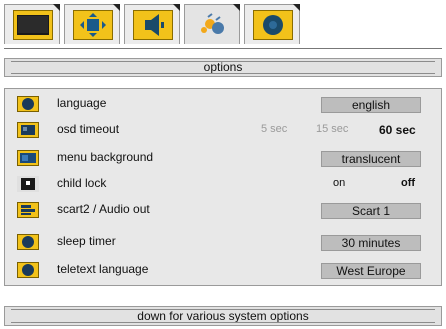 The image size is (446, 329). What do you see at coordinates (88, 129) in the screenshot?
I see `option-label-osd-timeout: osd timeout` at bounding box center [88, 129].